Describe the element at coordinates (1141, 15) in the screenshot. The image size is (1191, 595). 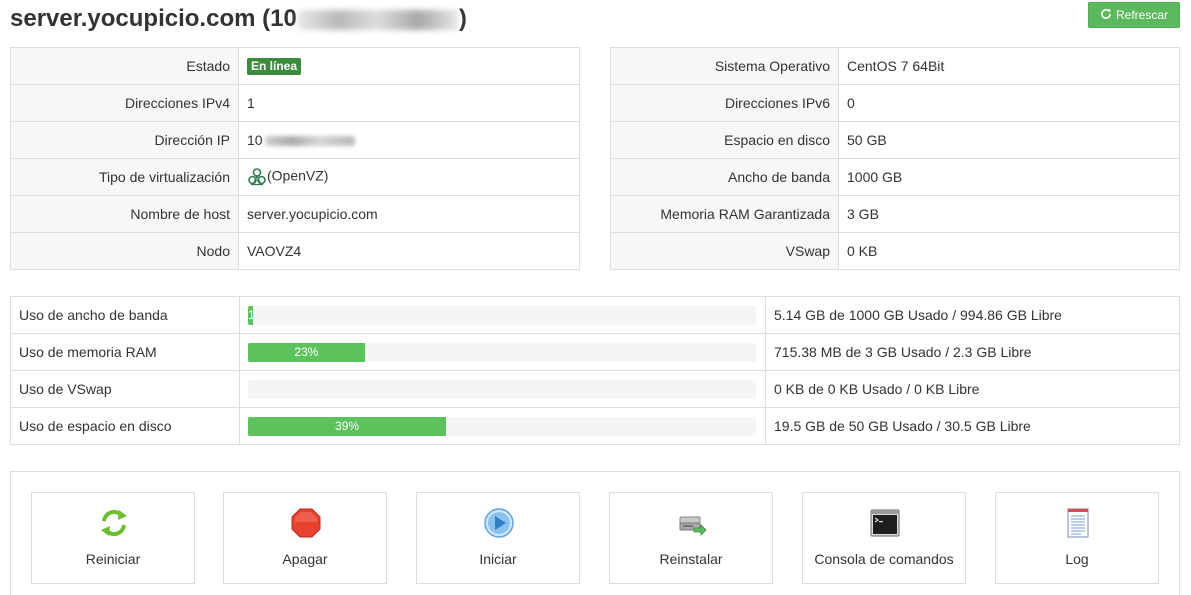
I see `refresh-button-label: Refrescar` at that location.